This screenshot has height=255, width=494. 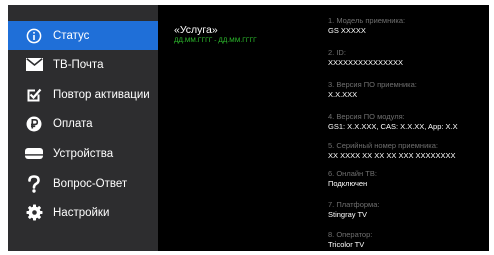 I want to click on sidebar-item-tv-mail: ТВ-Почта, so click(x=83, y=64).